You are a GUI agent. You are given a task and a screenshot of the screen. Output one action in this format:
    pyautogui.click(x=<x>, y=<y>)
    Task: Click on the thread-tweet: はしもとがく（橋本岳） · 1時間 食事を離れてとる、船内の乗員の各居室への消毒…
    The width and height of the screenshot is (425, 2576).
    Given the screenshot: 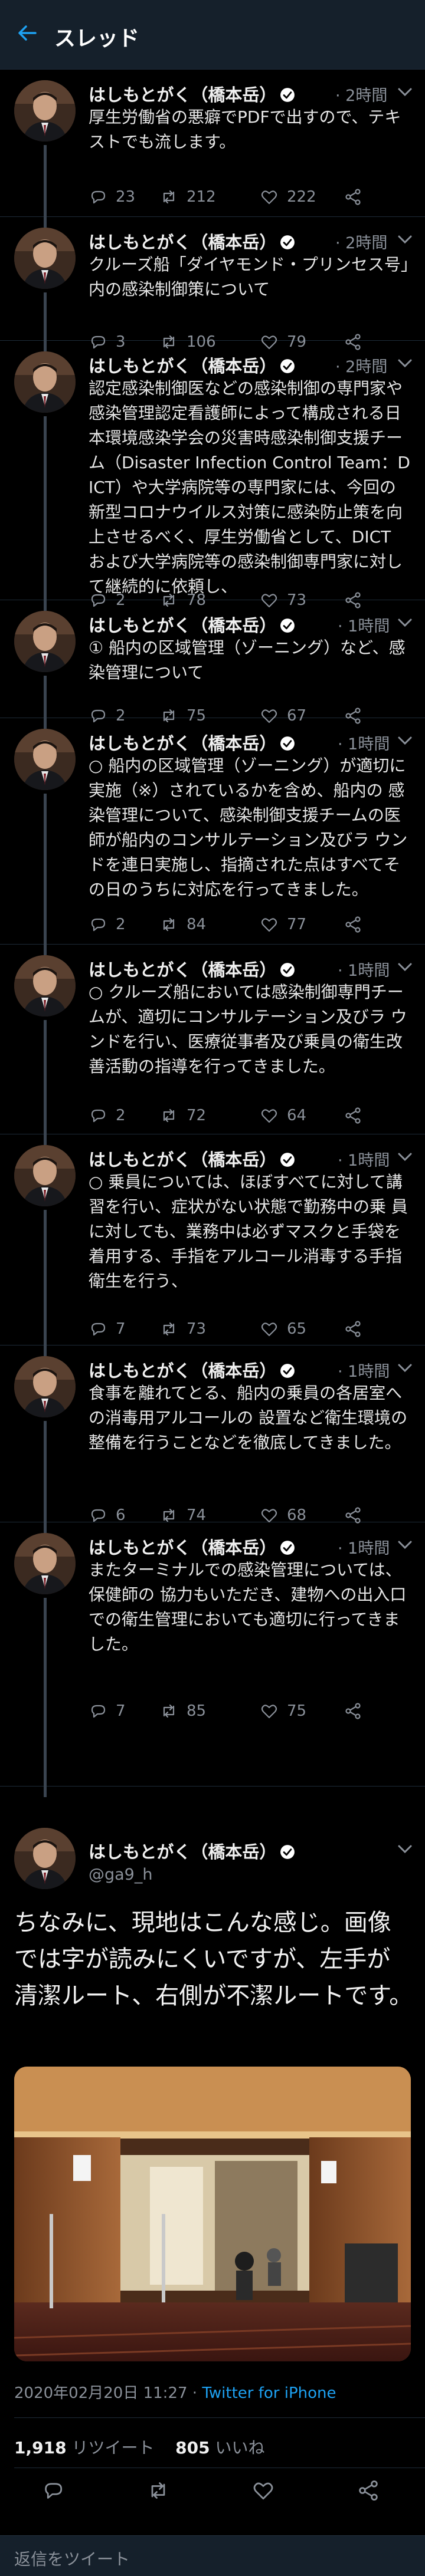 What is the action you would take?
    pyautogui.click(x=212, y=1439)
    